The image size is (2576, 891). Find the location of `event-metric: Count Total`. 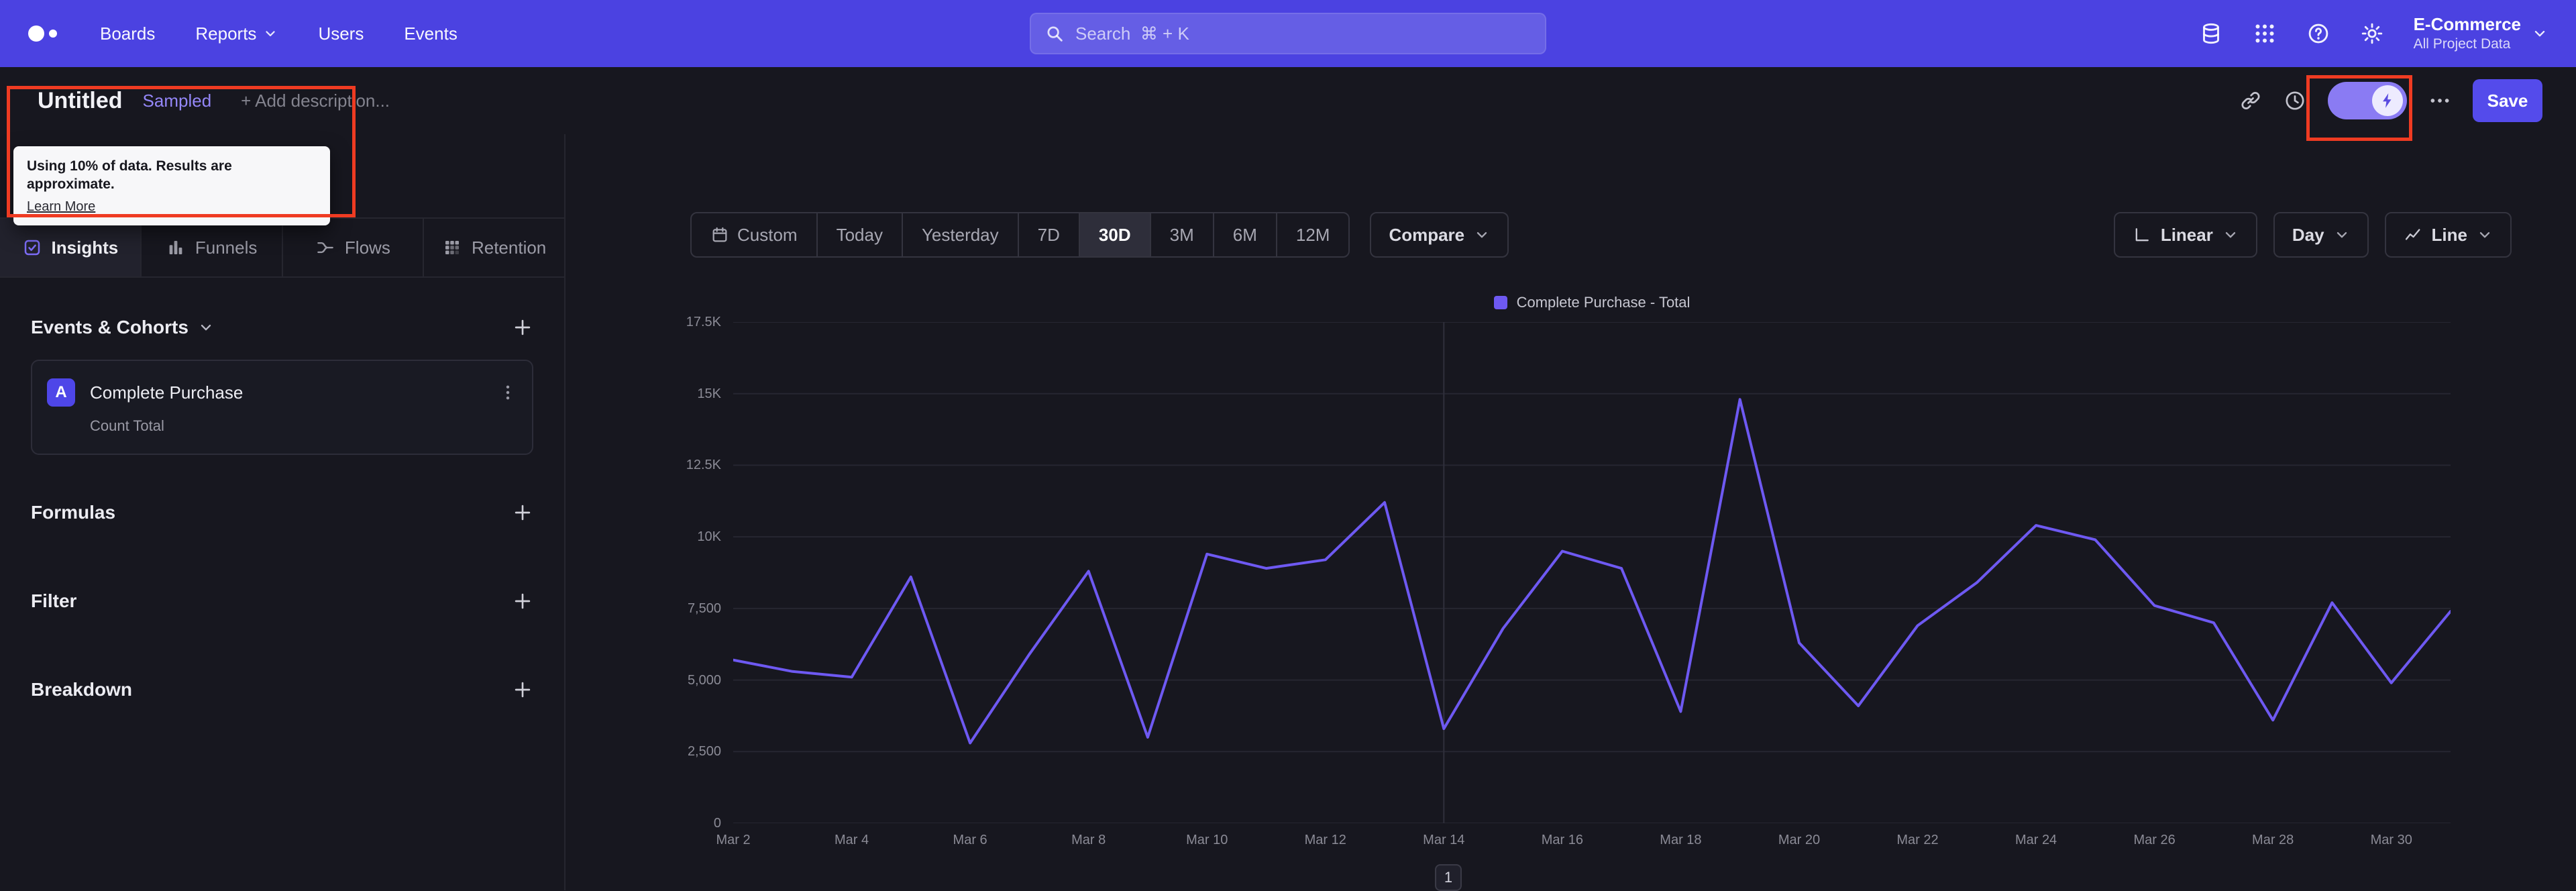

event-metric: Count Total is located at coordinates (303, 426).